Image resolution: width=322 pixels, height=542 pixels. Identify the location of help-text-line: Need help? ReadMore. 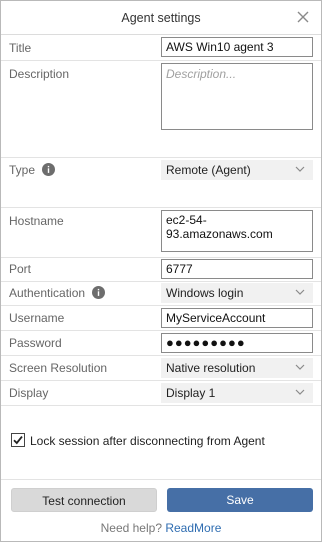
(161, 528).